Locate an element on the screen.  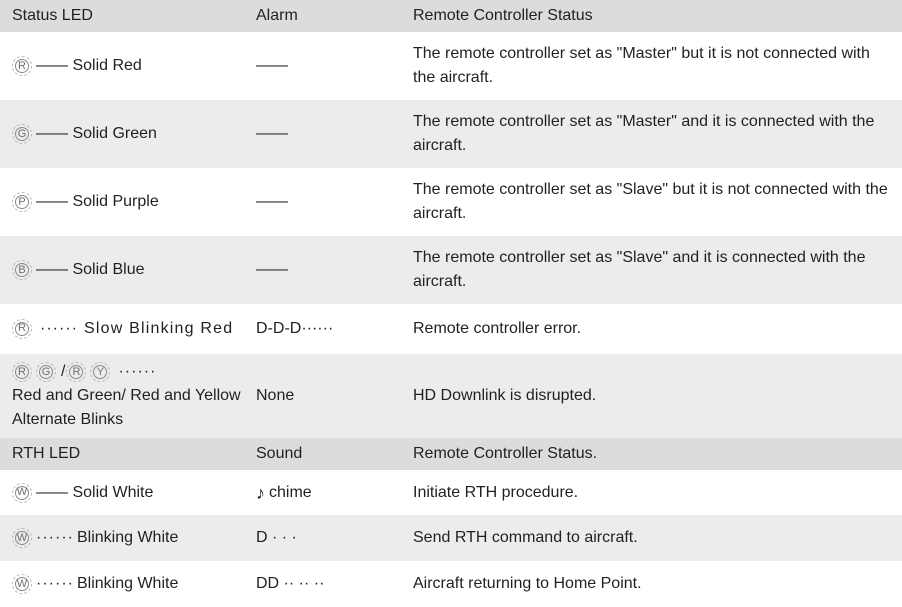
alarm-cell: None is located at coordinates (275, 395).